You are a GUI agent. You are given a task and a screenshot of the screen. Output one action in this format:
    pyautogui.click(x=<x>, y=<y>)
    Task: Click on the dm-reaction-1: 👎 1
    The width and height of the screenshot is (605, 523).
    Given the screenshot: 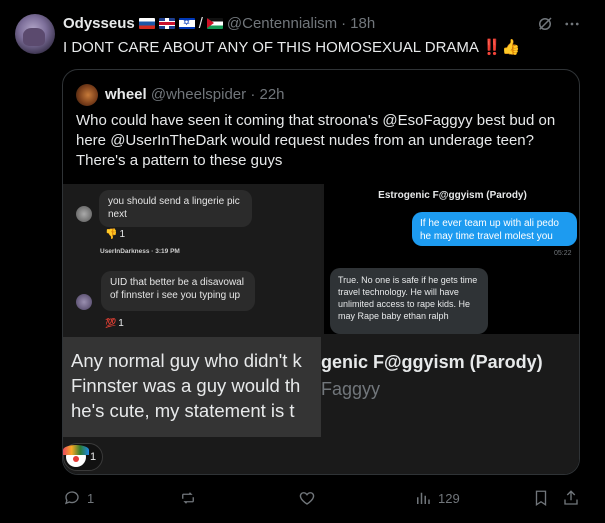 What is the action you would take?
    pyautogui.click(x=115, y=234)
    